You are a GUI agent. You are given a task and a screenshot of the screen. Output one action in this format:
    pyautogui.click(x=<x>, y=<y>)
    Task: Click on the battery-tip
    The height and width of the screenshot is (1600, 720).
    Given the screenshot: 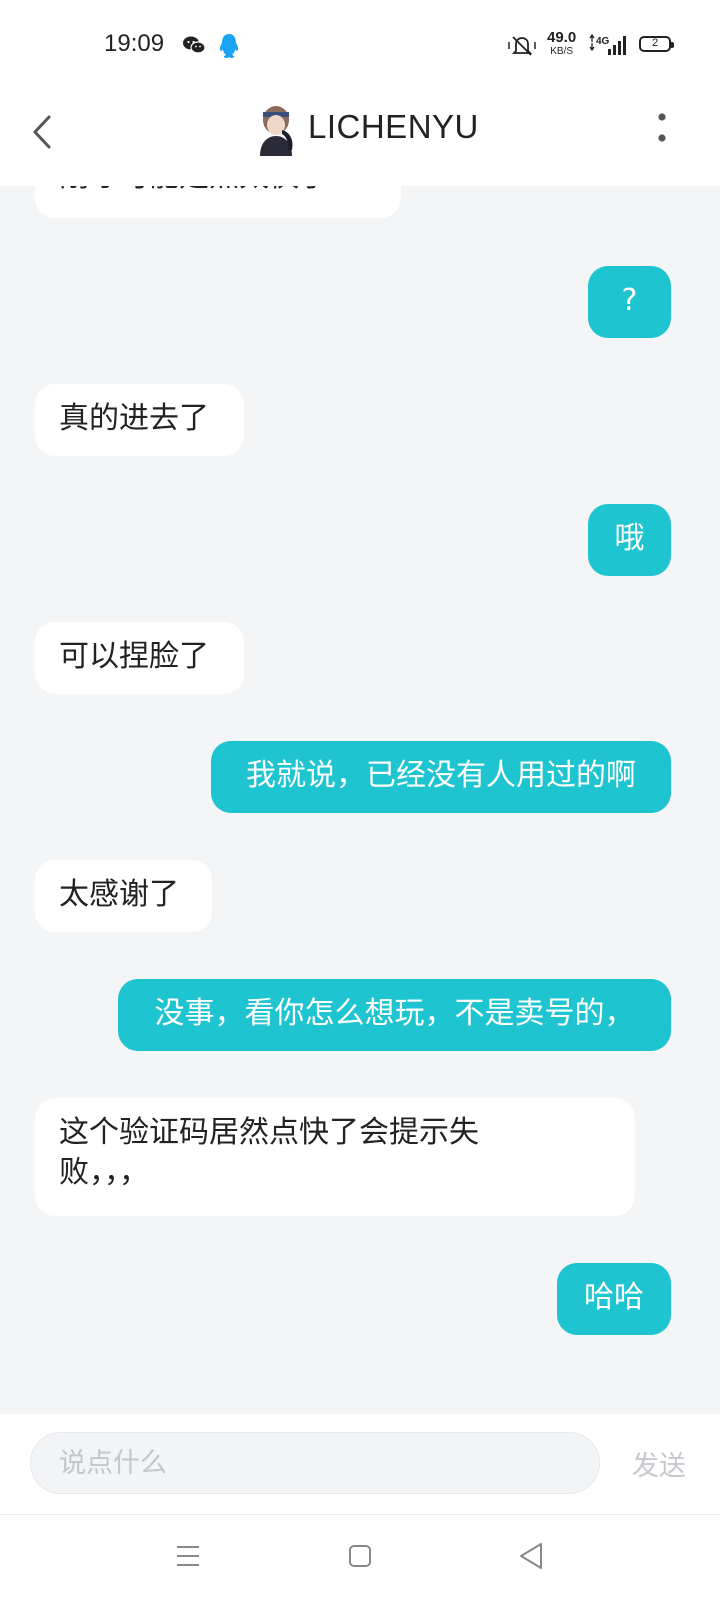 What is the action you would take?
    pyautogui.click(x=672, y=45)
    